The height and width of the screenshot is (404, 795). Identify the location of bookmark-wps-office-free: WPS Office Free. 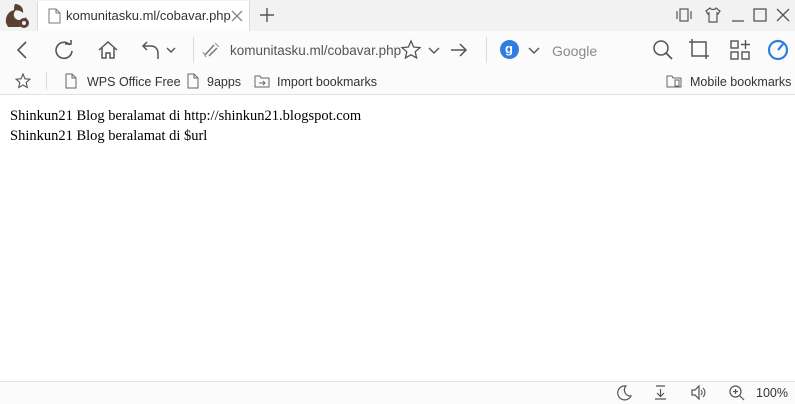
(134, 82).